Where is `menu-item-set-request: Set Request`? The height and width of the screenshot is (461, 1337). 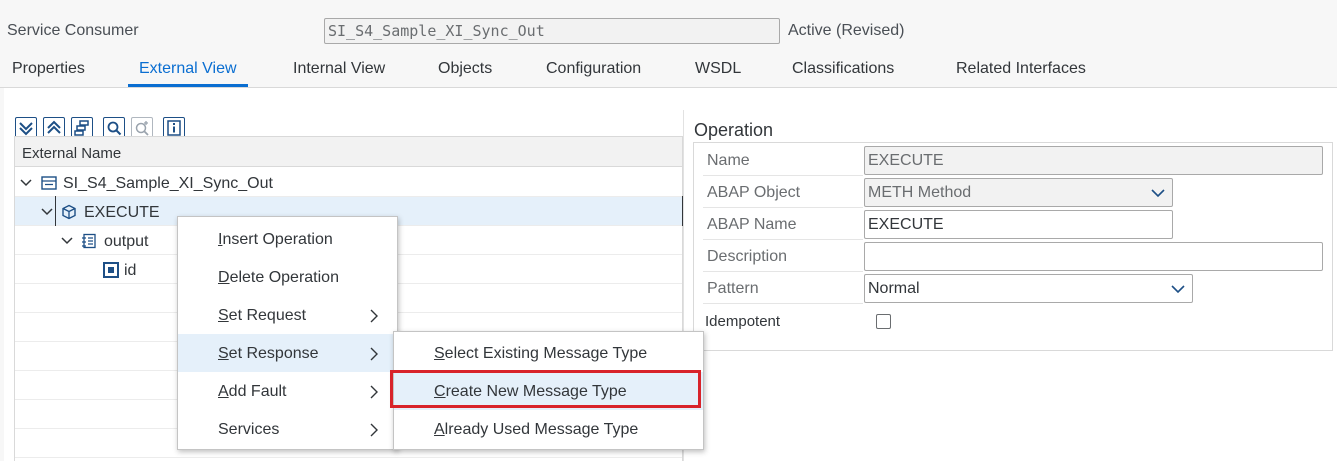 menu-item-set-request: Set Request is located at coordinates (287, 315).